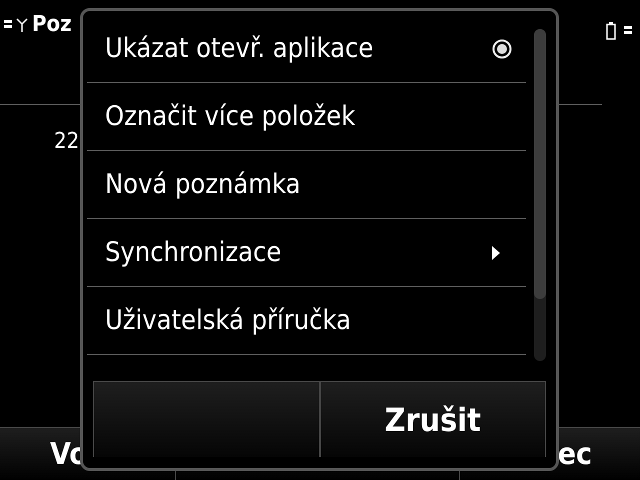 This screenshot has width=640, height=480. What do you see at coordinates (52, 24) in the screenshot?
I see `screen-title: Poz` at bounding box center [52, 24].